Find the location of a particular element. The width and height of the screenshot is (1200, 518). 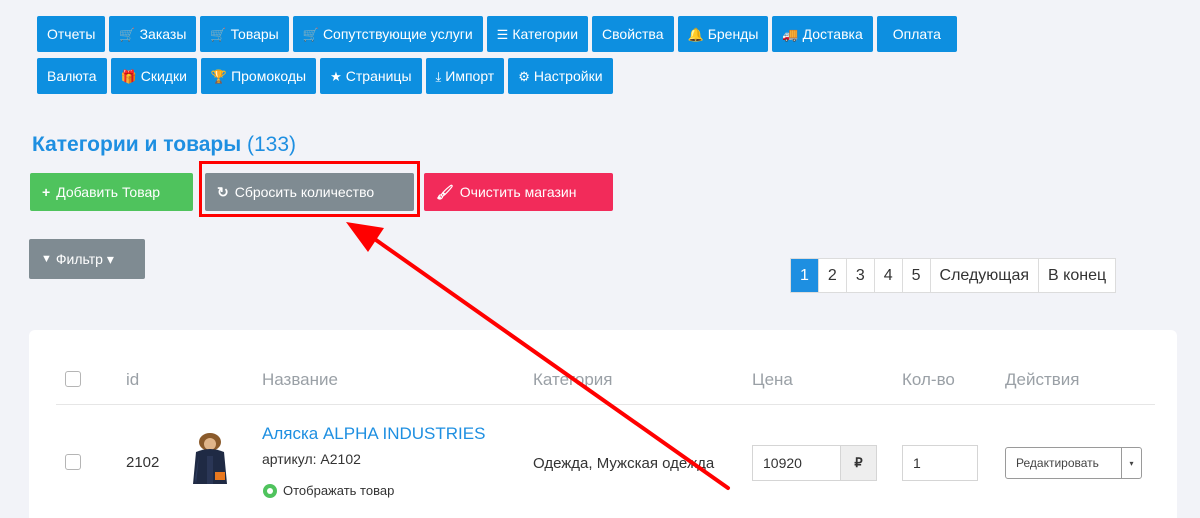

clear-store-label: Очистить магазин is located at coordinates (518, 192).